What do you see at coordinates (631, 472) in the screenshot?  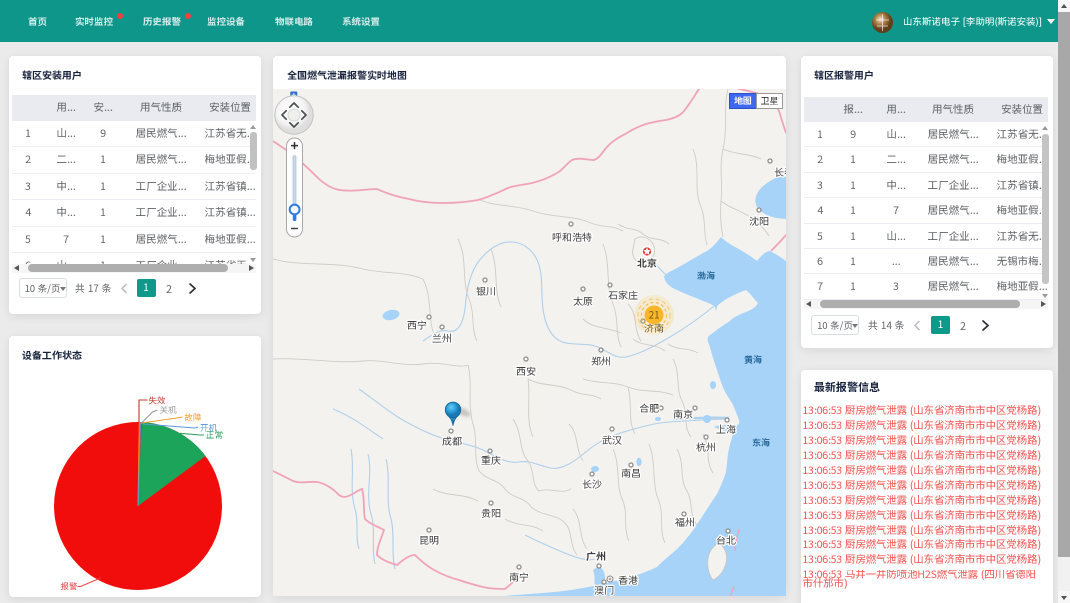 I see `svg-text: 南昌` at bounding box center [631, 472].